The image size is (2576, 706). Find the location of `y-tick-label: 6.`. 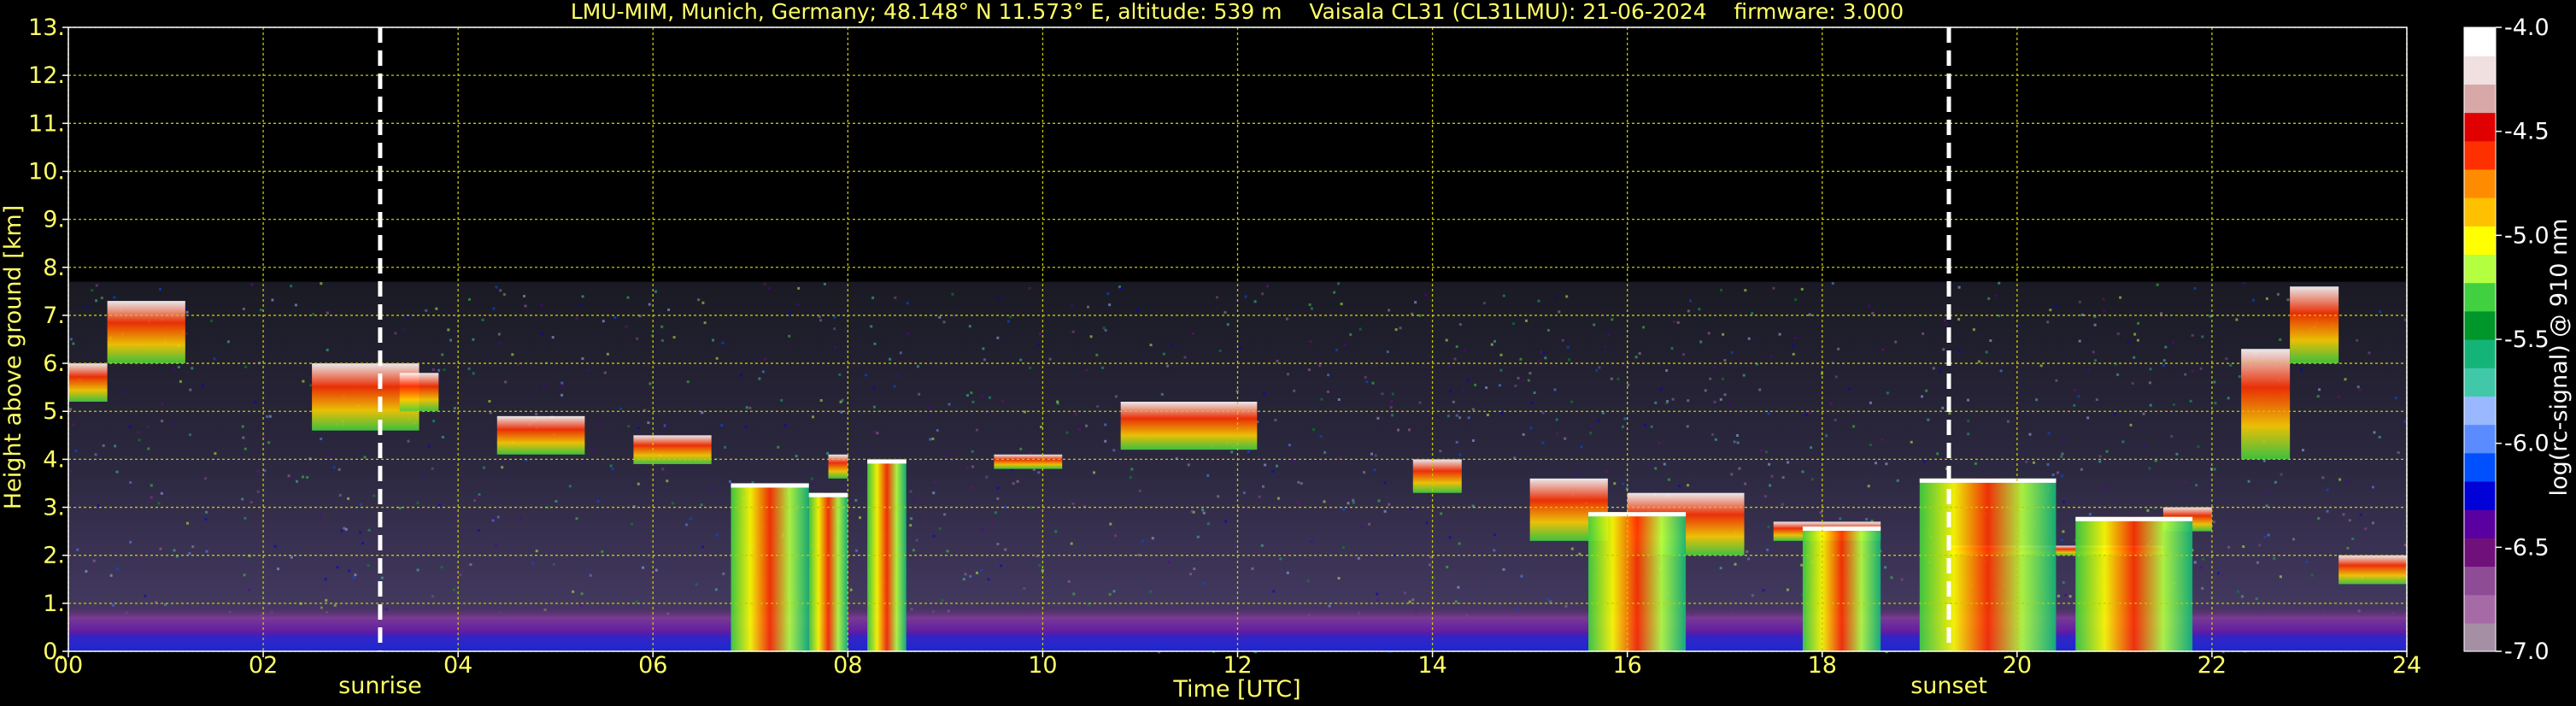

y-tick-label: 6. is located at coordinates (54, 363).